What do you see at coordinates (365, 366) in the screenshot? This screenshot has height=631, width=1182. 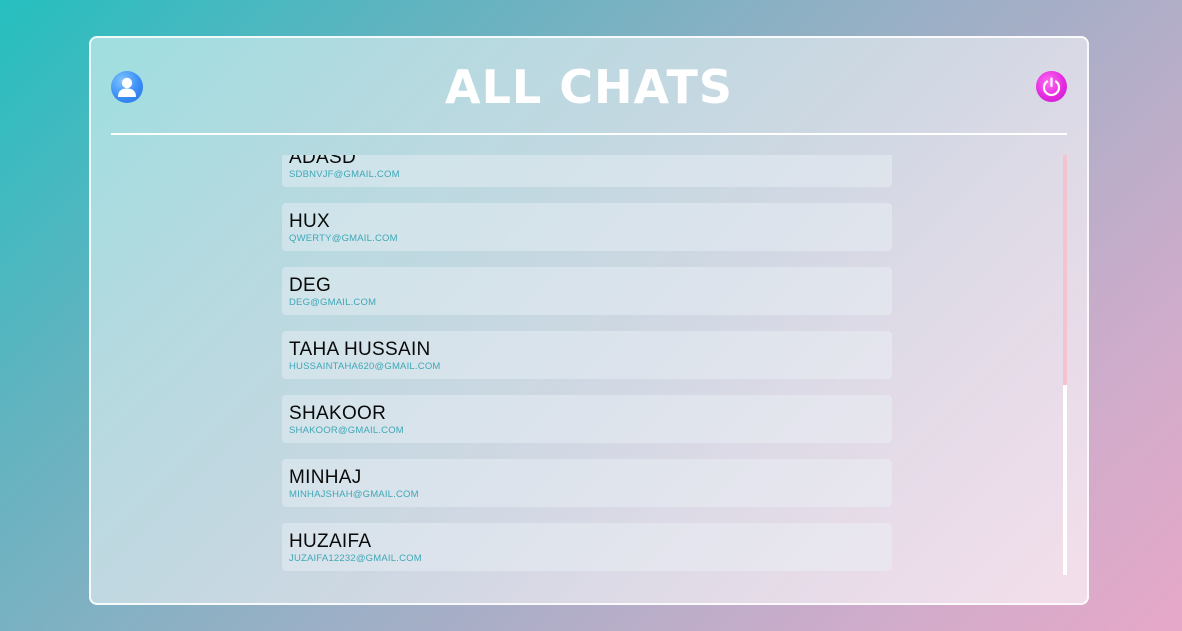 I see `chat-email: HUSSAINTAHA620@GMAIL.COM` at bounding box center [365, 366].